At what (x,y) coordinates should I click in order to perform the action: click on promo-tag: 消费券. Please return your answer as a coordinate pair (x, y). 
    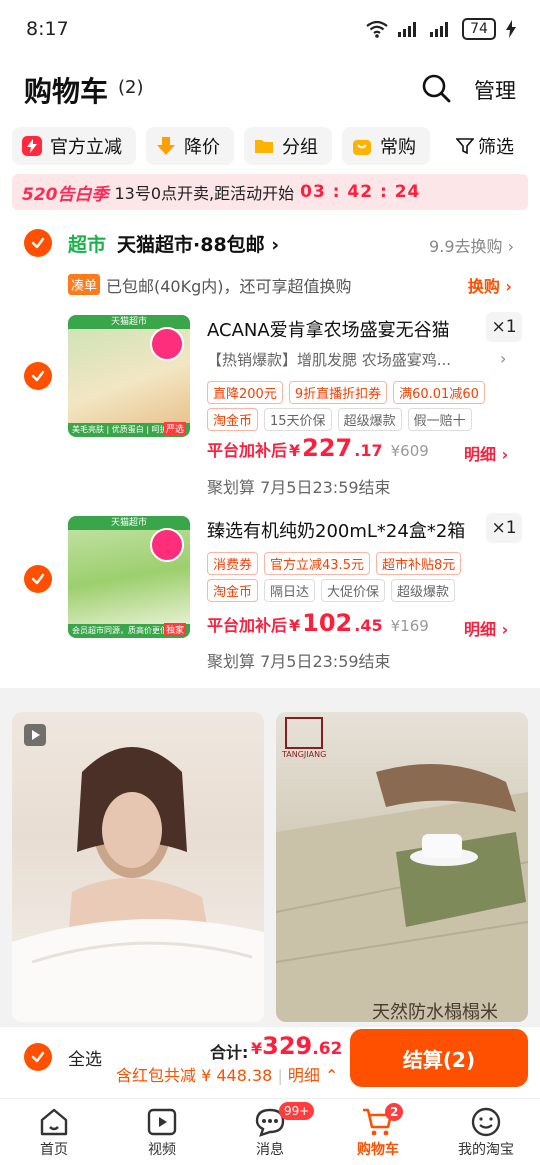
    Looking at the image, I should click on (233, 563).